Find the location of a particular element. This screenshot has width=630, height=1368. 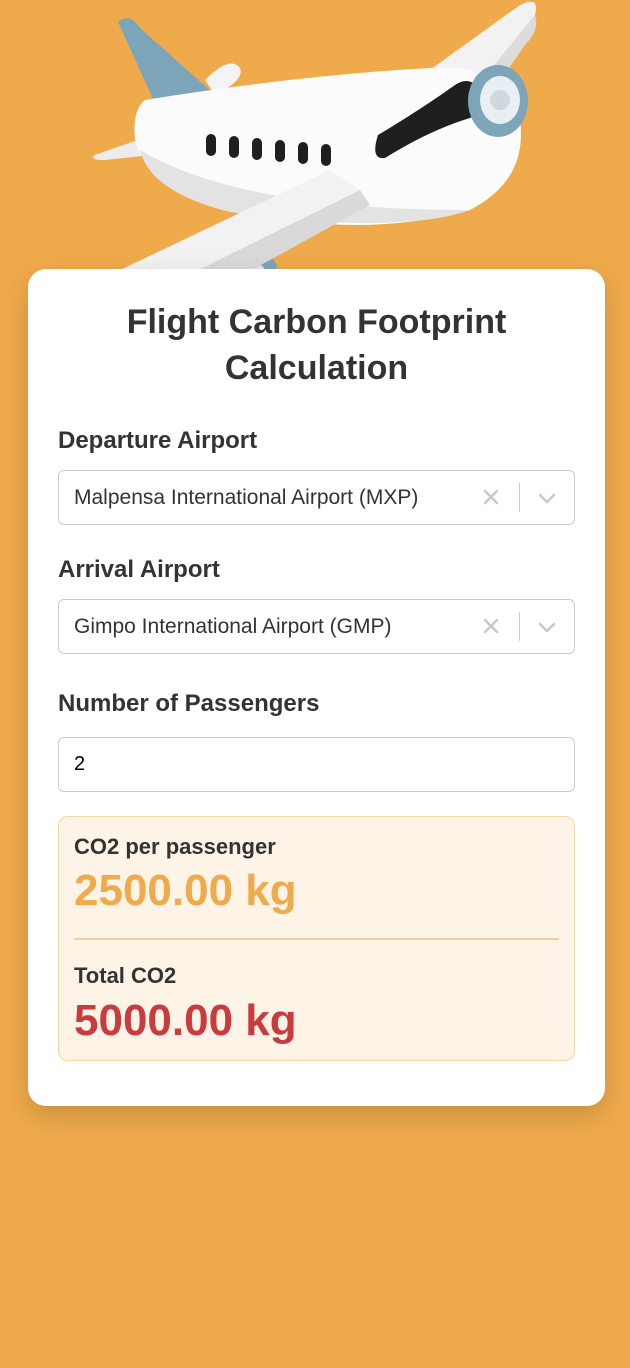

page-title: Flight Carbon Footprint Calculation is located at coordinates (316, 345).